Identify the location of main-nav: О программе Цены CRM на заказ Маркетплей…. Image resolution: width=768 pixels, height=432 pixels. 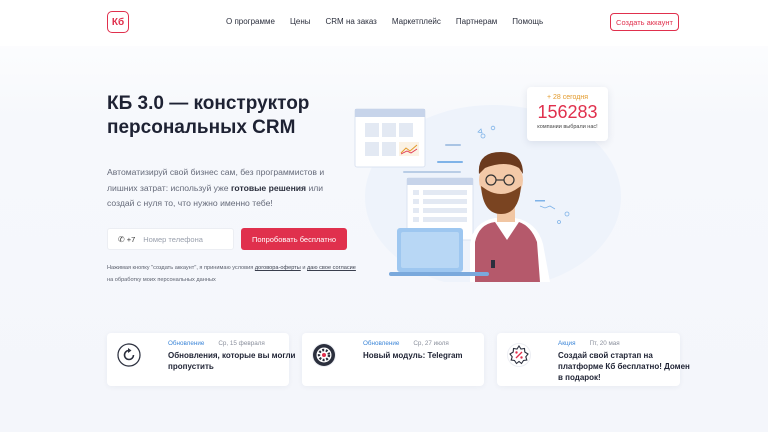
(384, 21).